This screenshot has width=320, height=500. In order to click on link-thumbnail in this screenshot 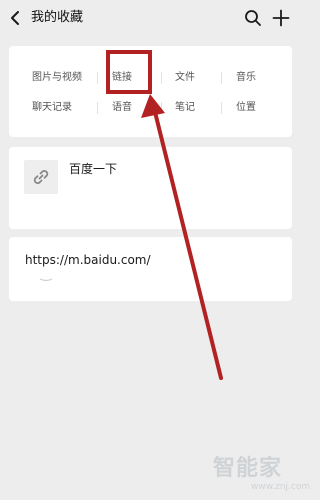, I will do `click(41, 177)`.